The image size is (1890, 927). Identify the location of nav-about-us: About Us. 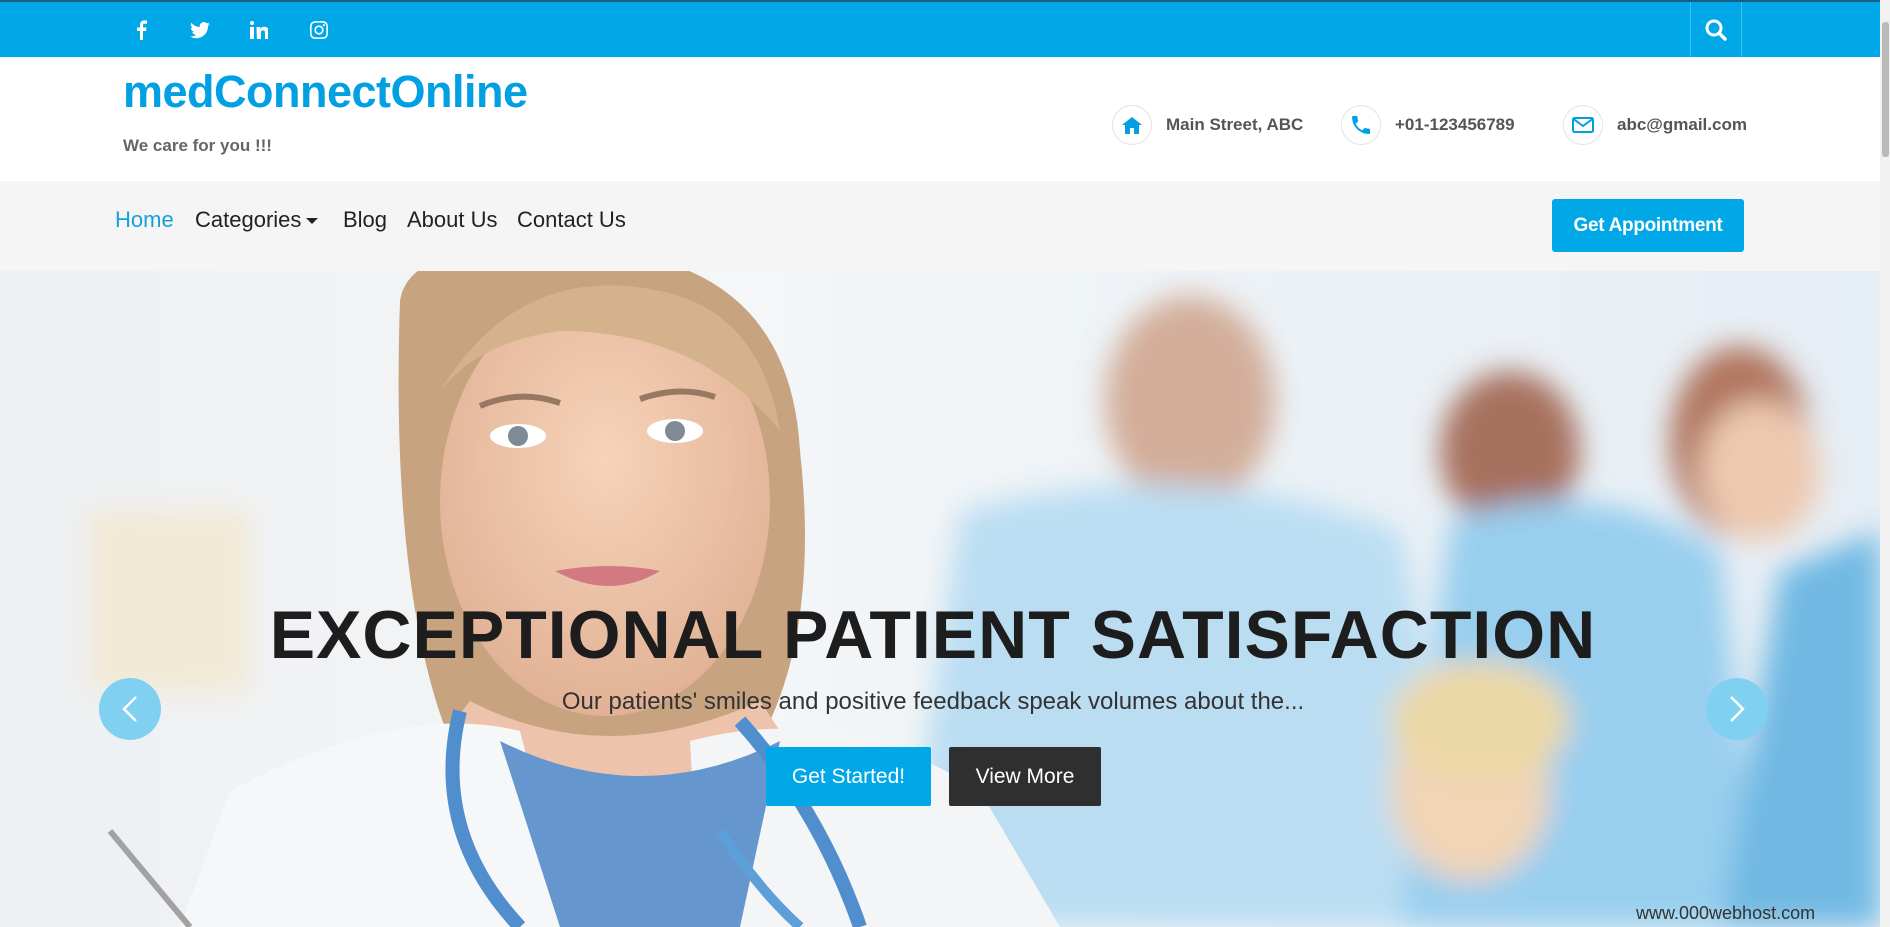
(452, 220).